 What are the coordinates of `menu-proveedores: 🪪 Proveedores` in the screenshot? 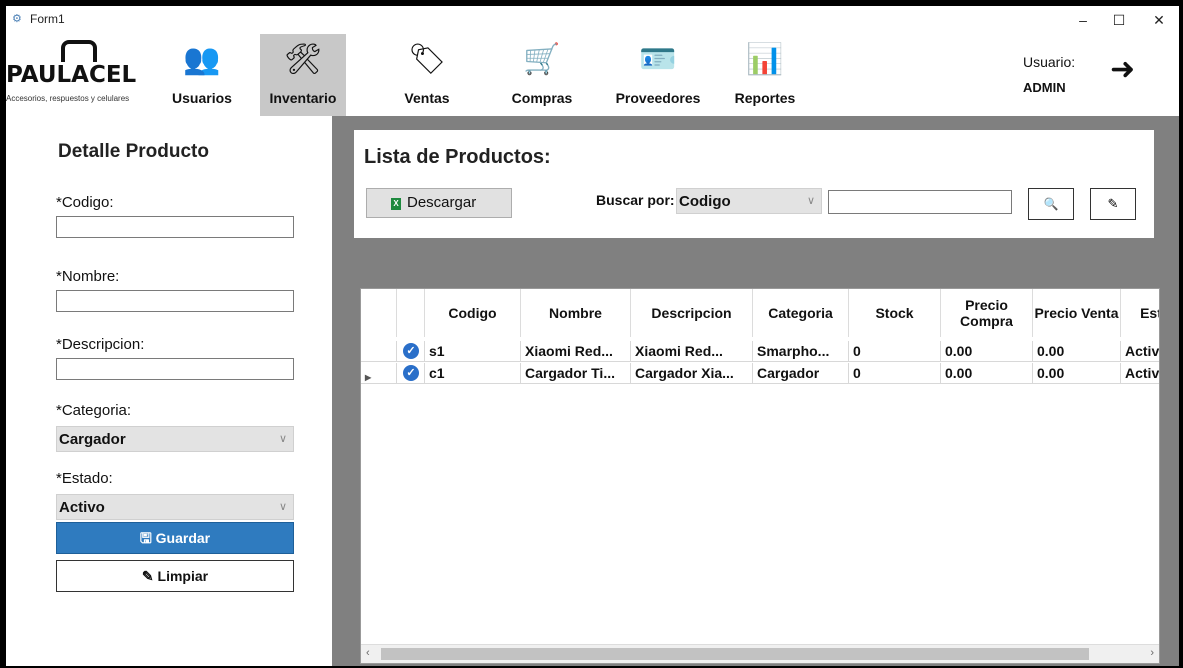 It's located at (658, 75).